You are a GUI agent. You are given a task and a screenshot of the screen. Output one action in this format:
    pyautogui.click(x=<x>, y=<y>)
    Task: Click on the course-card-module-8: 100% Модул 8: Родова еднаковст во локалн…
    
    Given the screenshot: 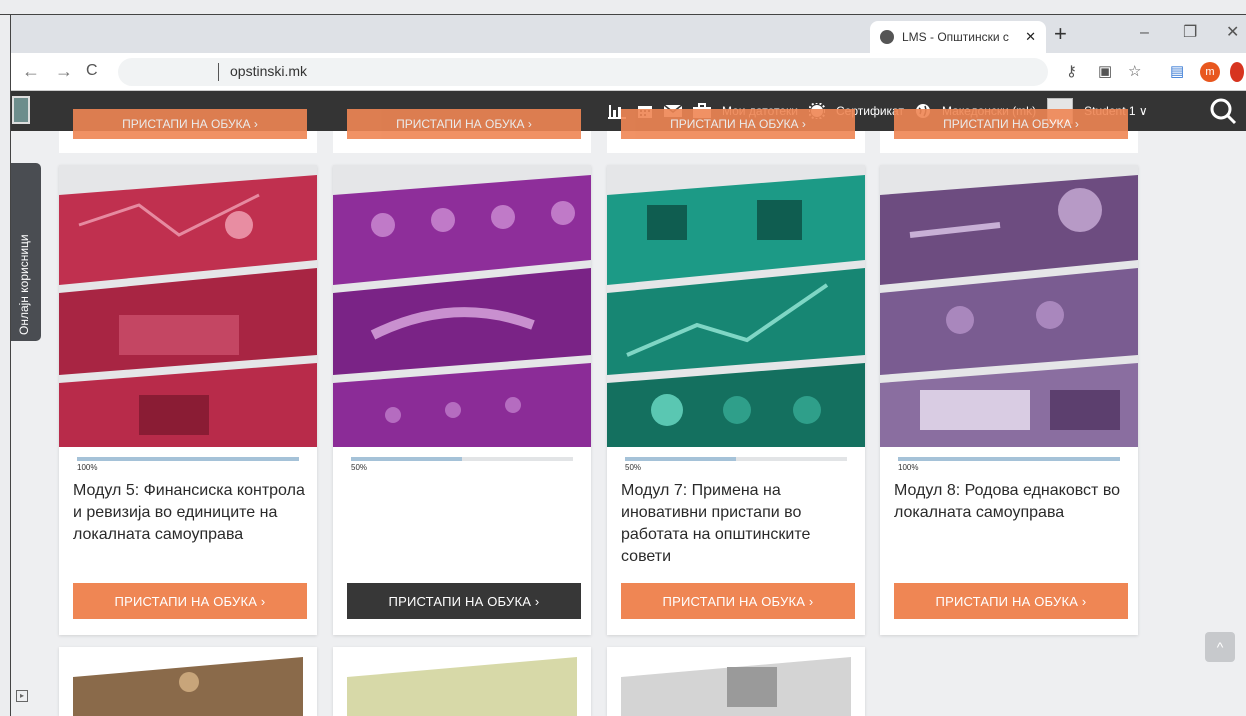 What is the action you would take?
    pyautogui.click(x=1009, y=400)
    